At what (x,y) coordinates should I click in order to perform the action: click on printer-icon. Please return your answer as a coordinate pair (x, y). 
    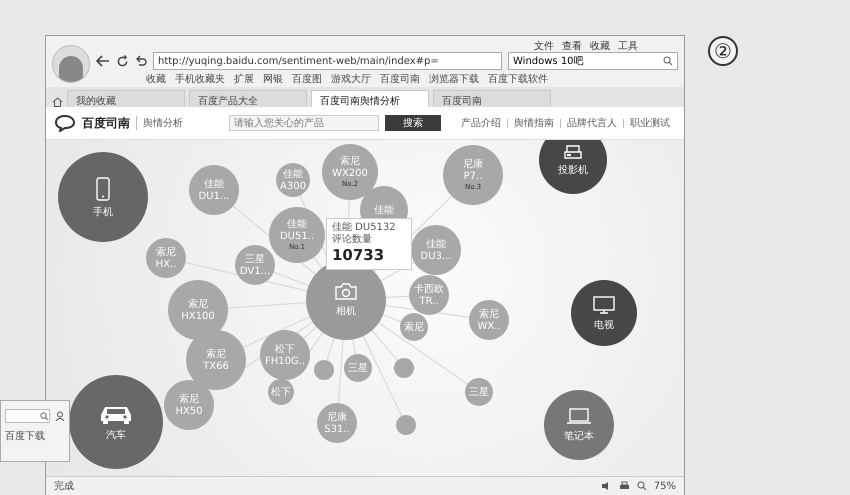
    Looking at the image, I should click on (624, 486).